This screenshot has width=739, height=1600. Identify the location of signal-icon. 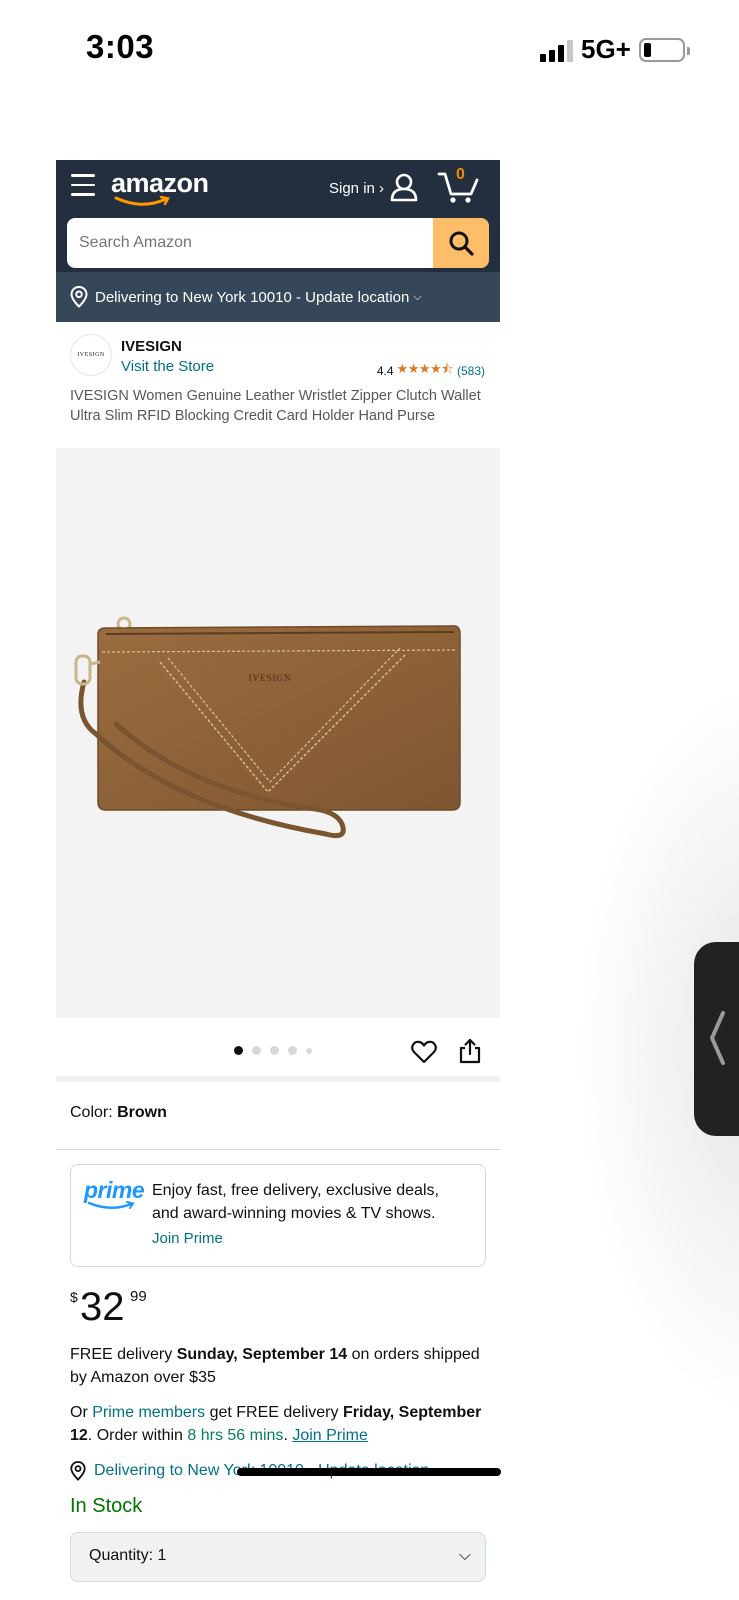
(556, 50).